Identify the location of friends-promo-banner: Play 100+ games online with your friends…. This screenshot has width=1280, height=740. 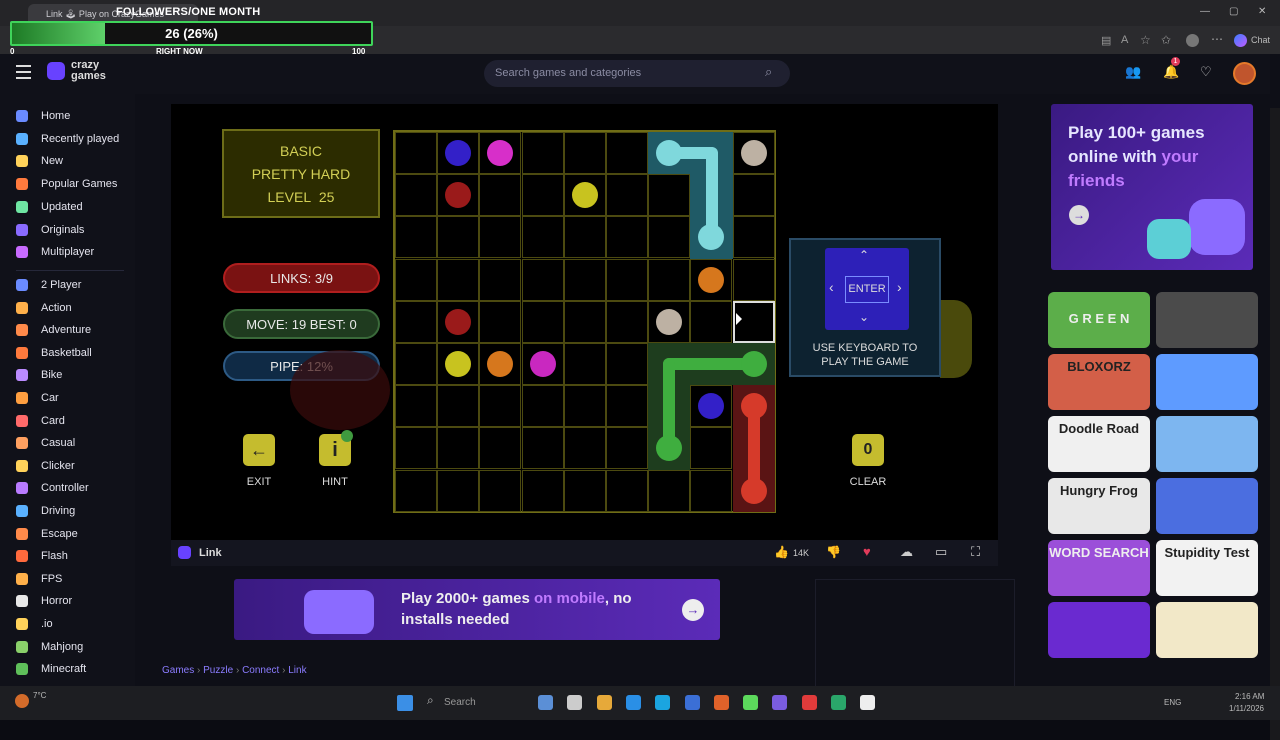
(1152, 187).